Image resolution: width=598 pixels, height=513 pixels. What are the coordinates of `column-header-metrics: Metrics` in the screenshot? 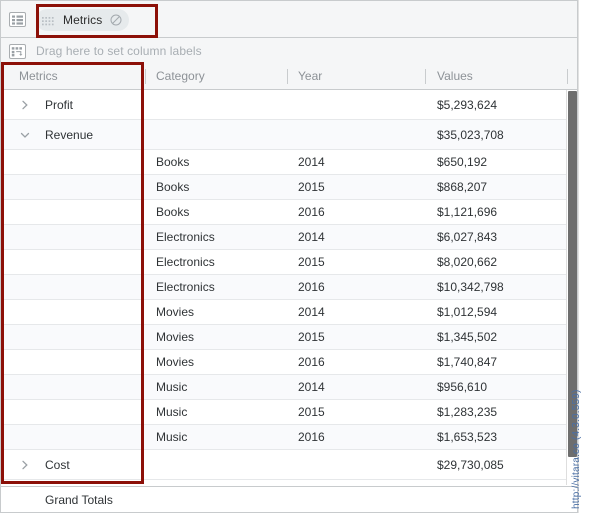 It's located at (72, 76).